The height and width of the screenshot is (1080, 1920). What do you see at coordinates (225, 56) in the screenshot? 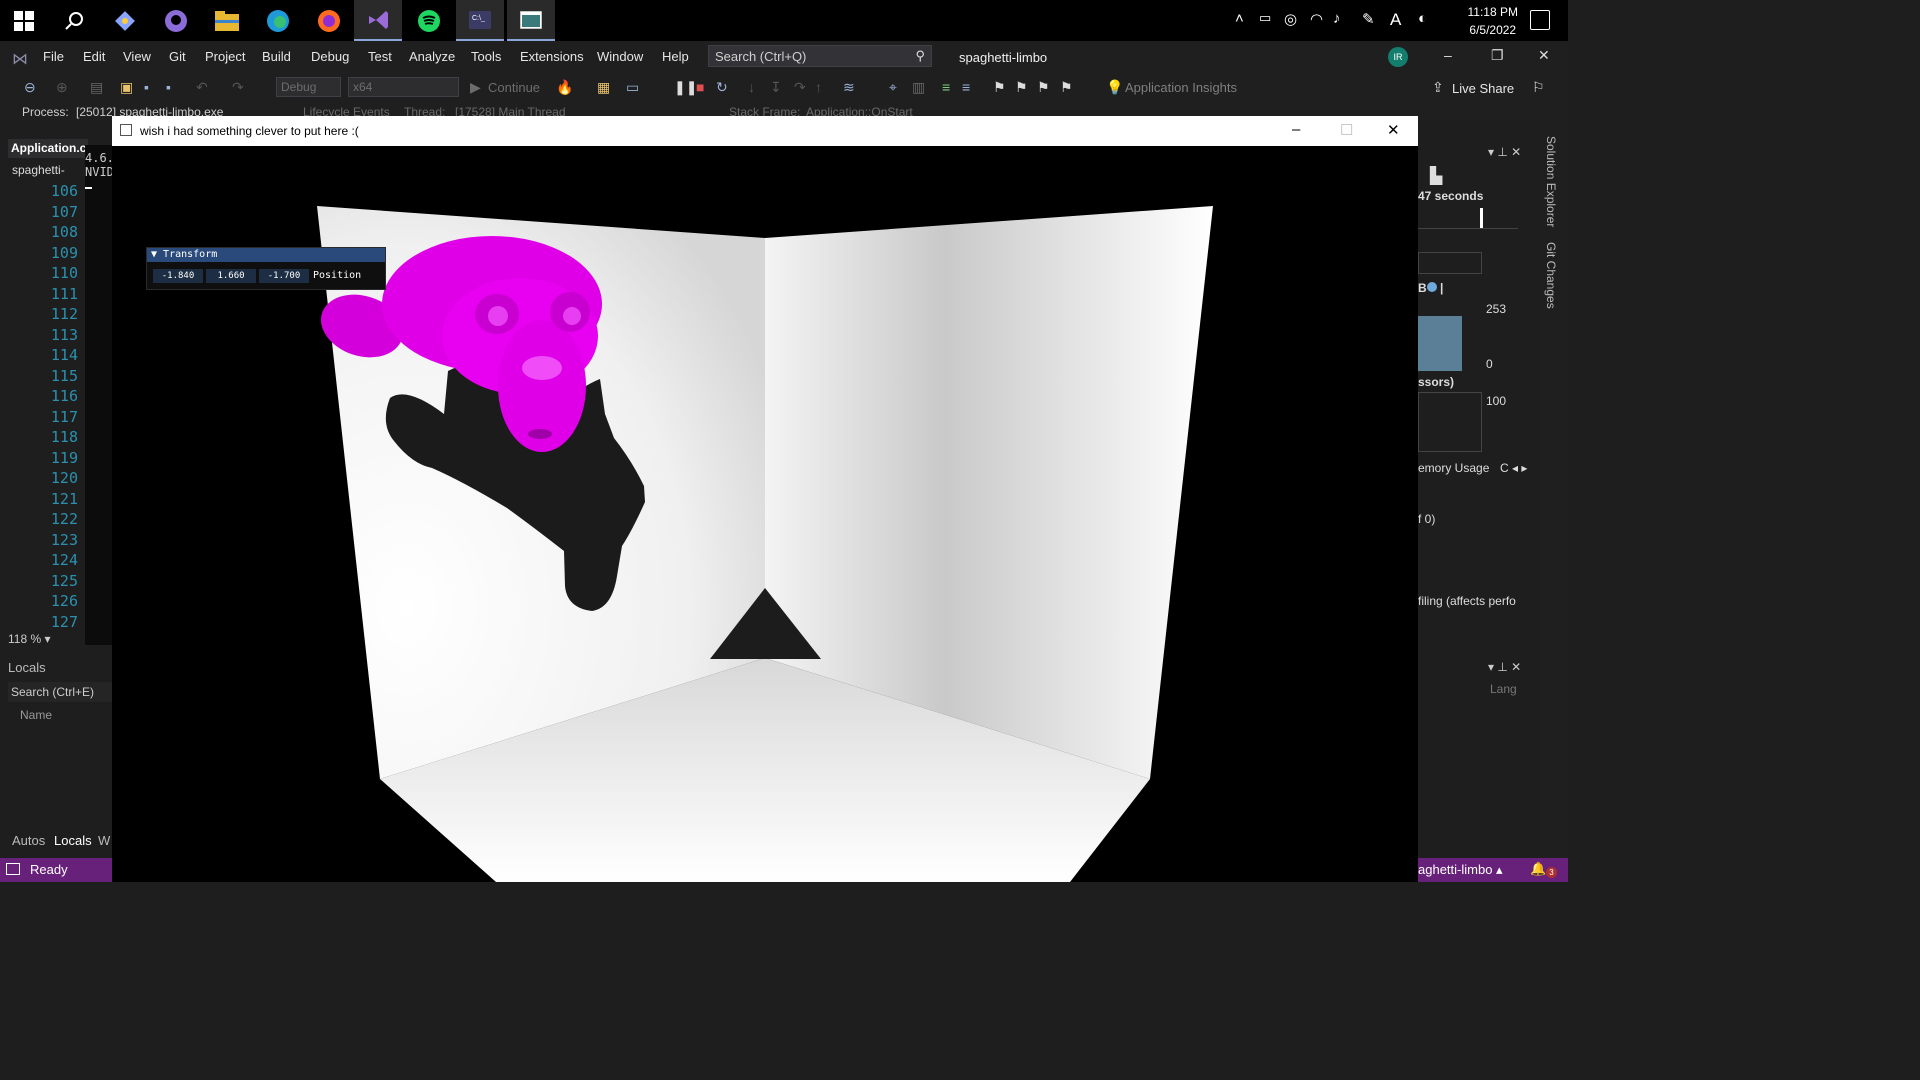
I see `menu-project: Project` at bounding box center [225, 56].